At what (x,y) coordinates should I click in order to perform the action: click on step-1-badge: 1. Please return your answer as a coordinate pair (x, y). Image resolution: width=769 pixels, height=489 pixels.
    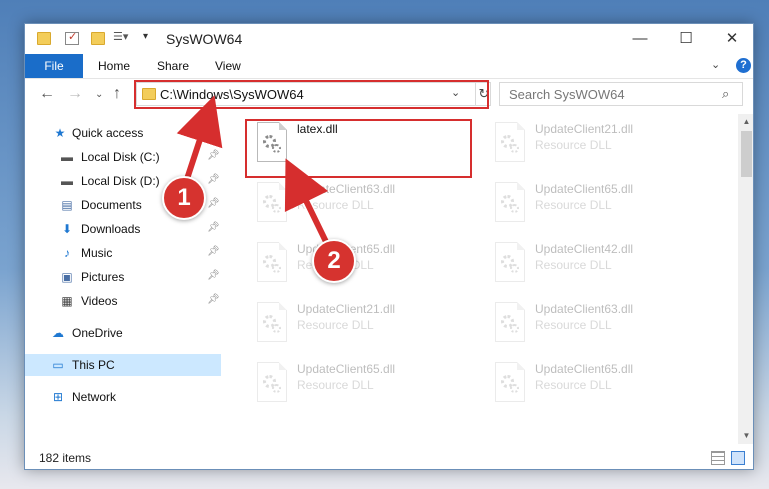
    Looking at the image, I should click on (184, 198).